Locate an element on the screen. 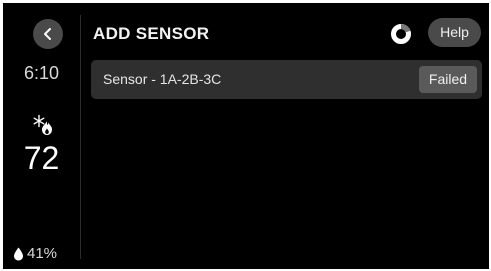 The height and width of the screenshot is (271, 491). sensor-name: Sensor - 1A-2B-3C is located at coordinates (162, 79).